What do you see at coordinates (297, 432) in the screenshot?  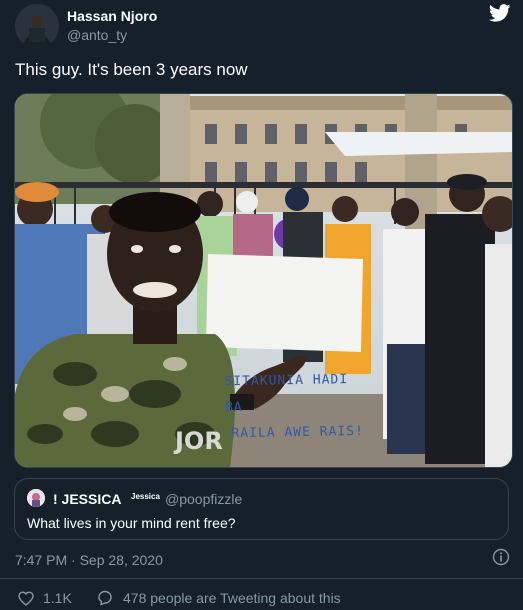 I see `sign-line-2: RAILA AWE RAIS!` at bounding box center [297, 432].